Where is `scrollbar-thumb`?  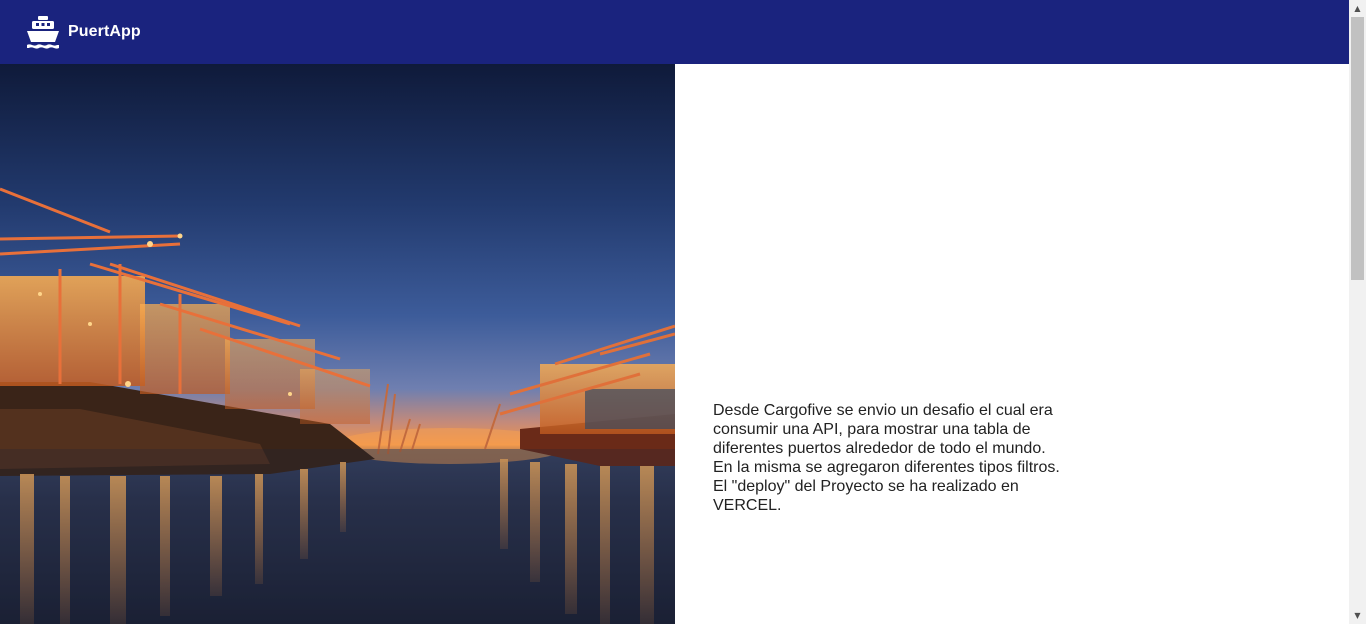 scrollbar-thumb is located at coordinates (1357, 148).